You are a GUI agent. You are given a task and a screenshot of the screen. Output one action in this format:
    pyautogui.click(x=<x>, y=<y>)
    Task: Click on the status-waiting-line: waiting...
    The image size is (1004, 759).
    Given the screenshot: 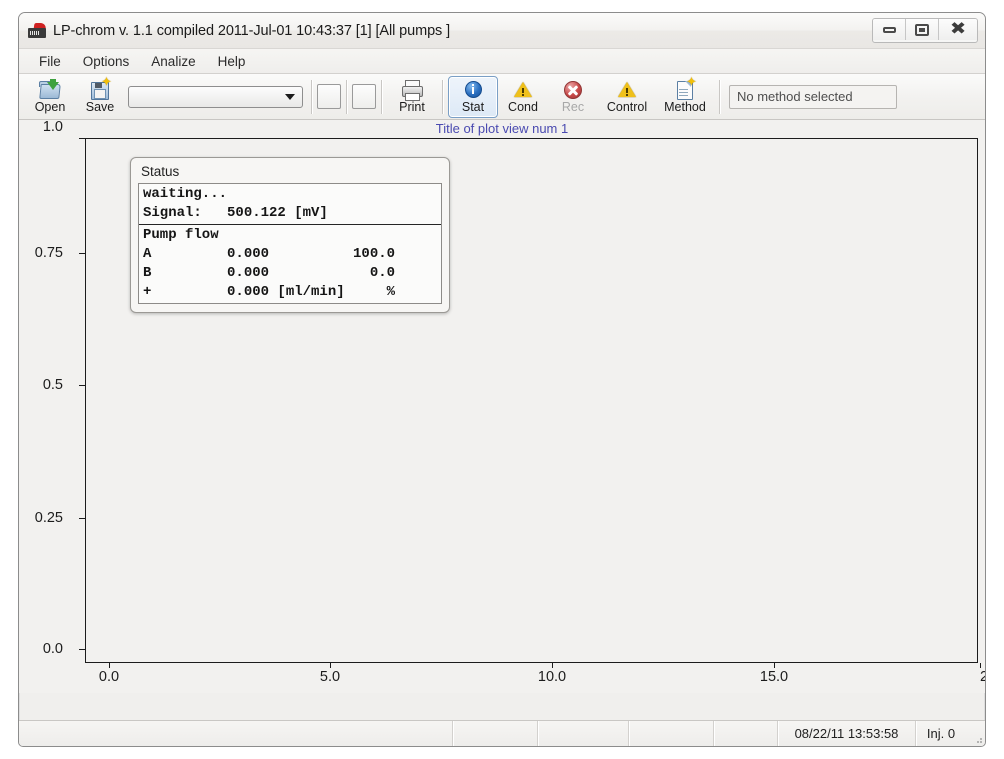 What is the action you would take?
    pyautogui.click(x=185, y=194)
    